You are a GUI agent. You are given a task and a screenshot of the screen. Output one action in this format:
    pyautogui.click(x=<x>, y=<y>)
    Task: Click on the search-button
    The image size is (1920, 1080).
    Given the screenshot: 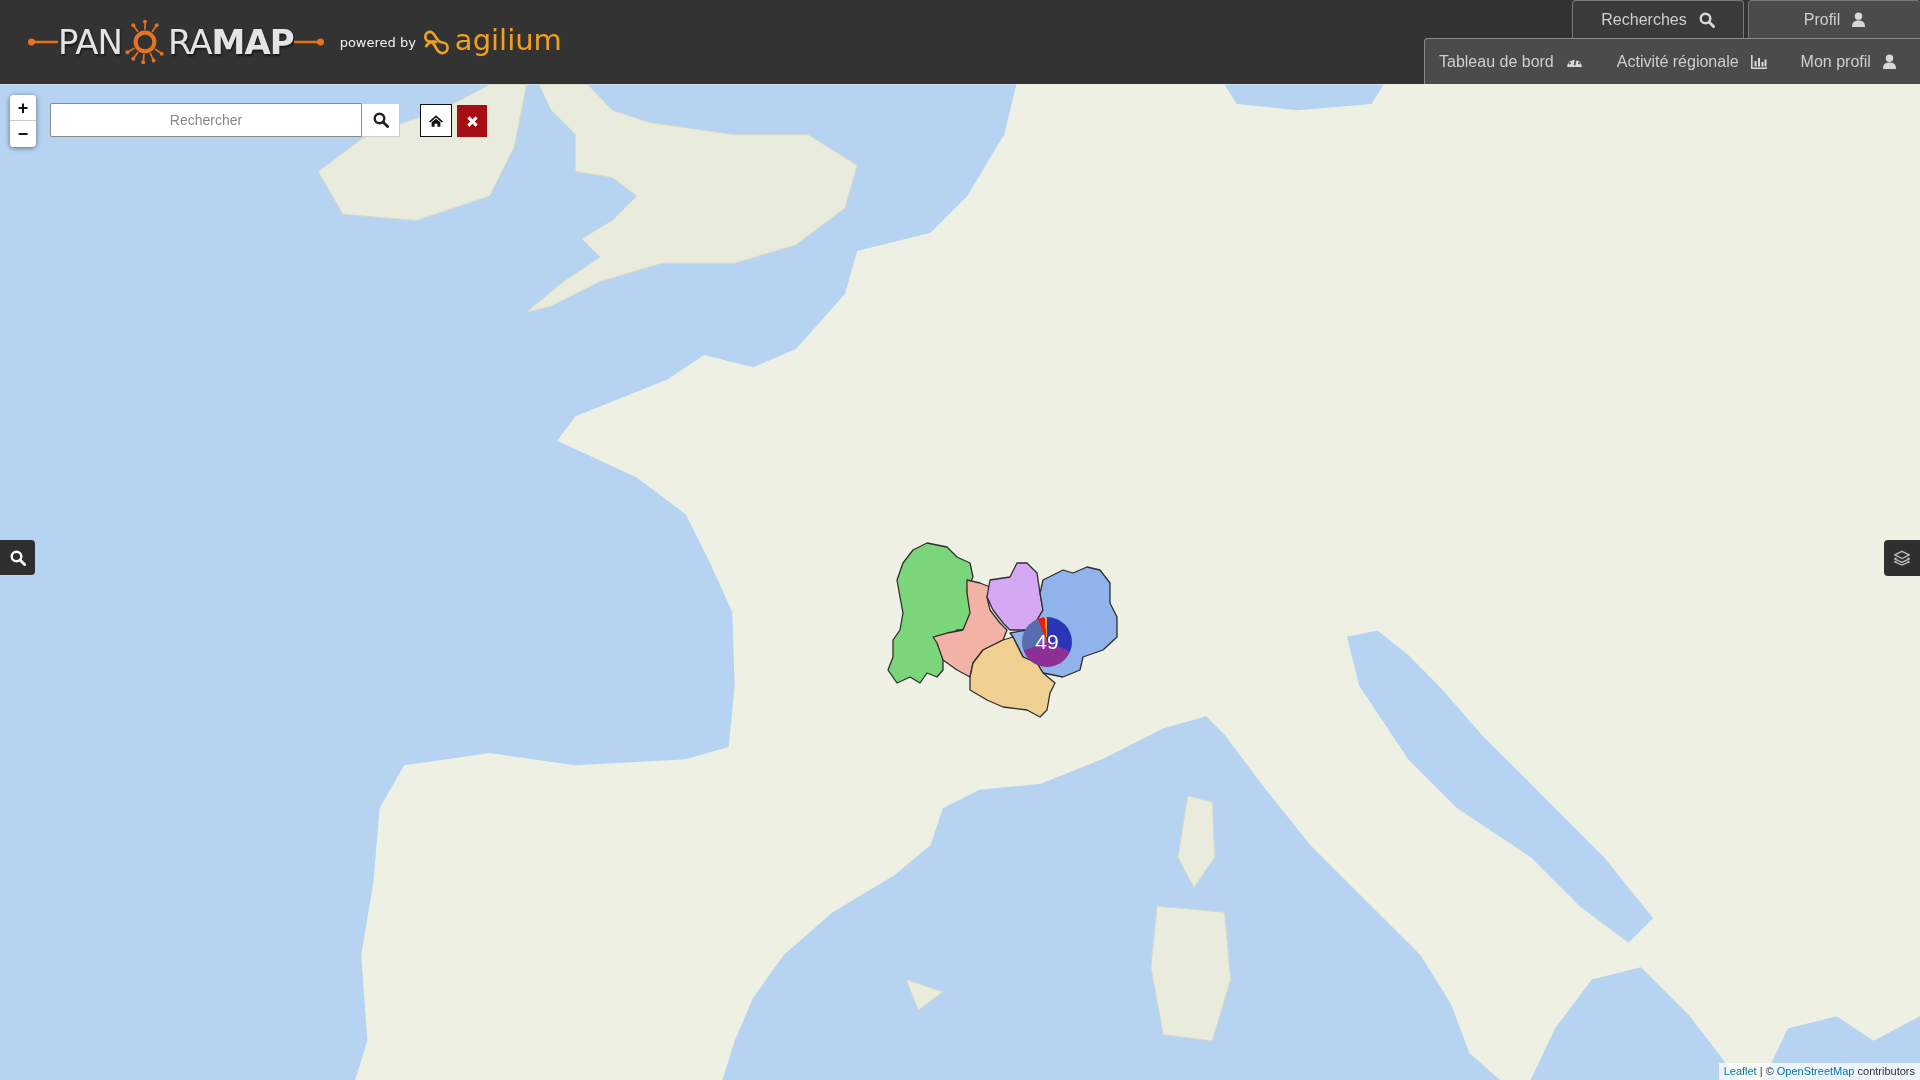 What is the action you would take?
    pyautogui.click(x=381, y=120)
    